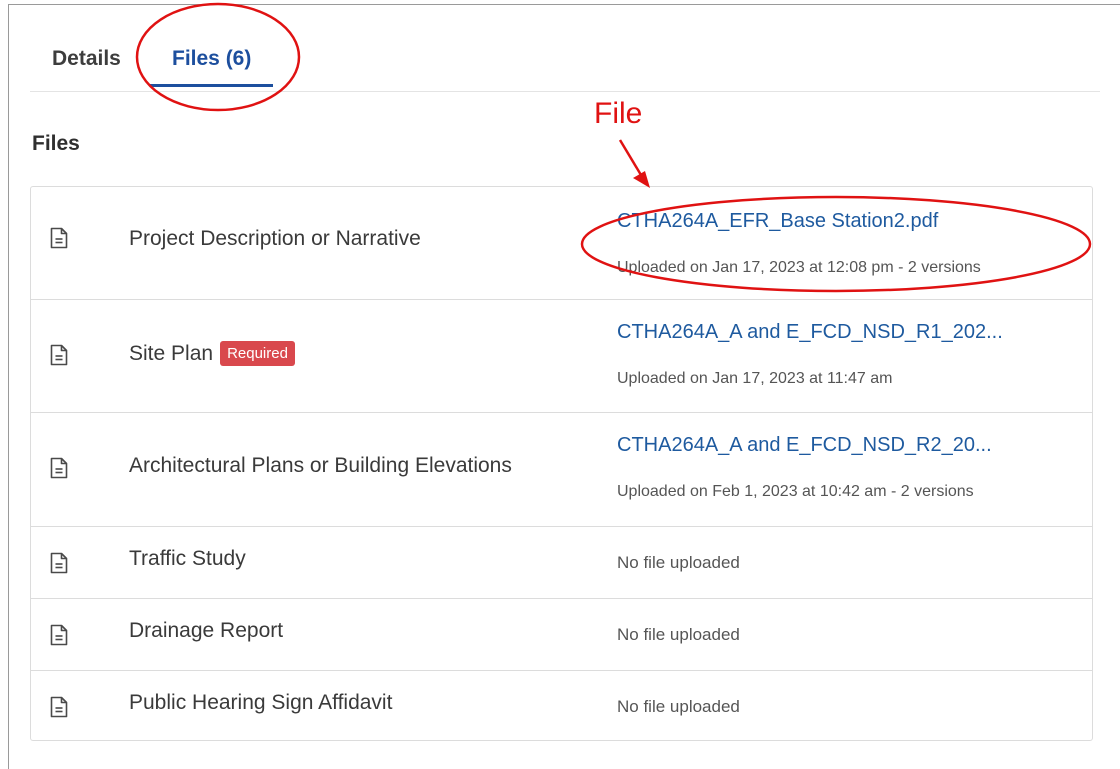 The image size is (1120, 769). Describe the element at coordinates (261, 702) in the screenshot. I see `file-category-label: Public Hearing Sign Affidavit` at that location.